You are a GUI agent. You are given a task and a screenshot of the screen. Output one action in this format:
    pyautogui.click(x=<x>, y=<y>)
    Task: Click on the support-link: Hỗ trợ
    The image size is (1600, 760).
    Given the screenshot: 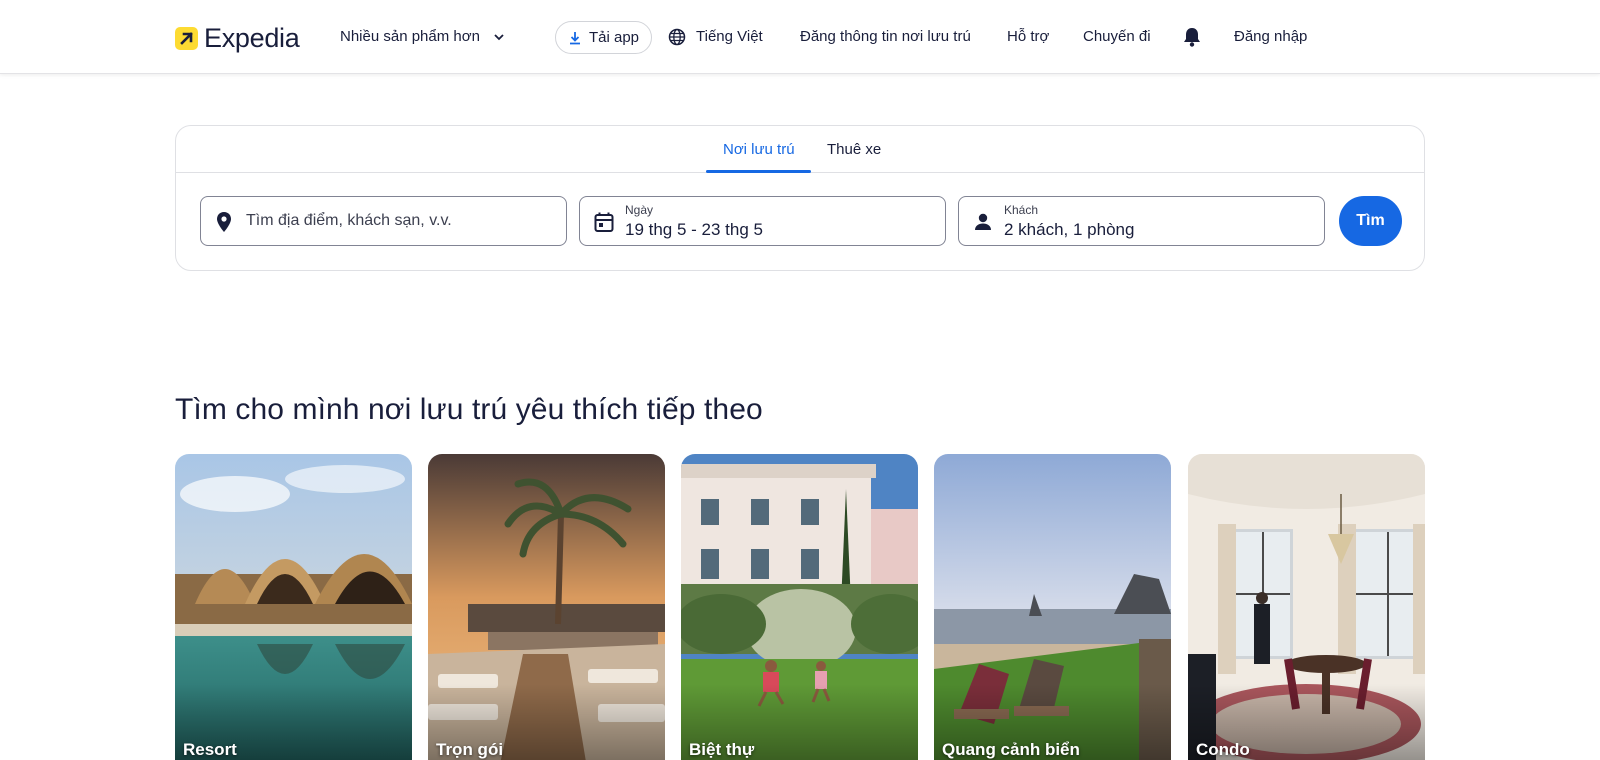 What is the action you would take?
    pyautogui.click(x=1028, y=37)
    